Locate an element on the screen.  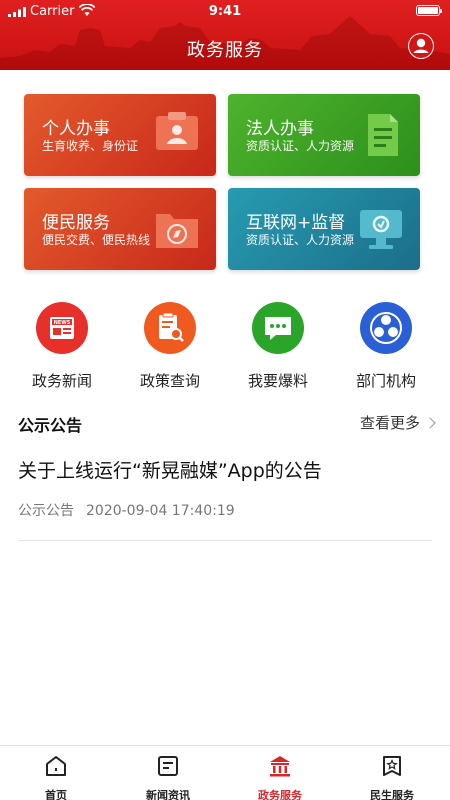
view-more-link: 查看更多 is located at coordinates (397, 422).